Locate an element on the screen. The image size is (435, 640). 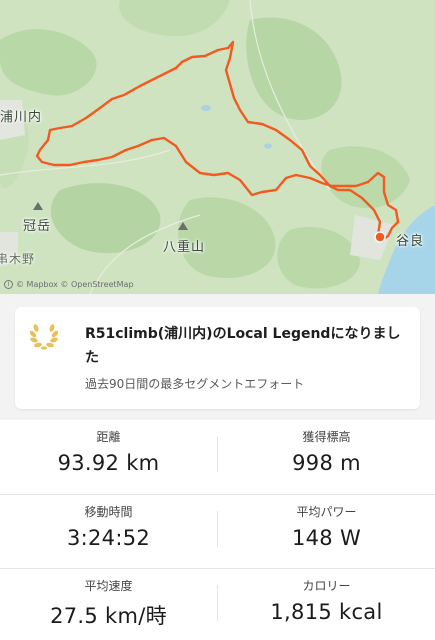
stats-row: 平均速度 27.5 km/時 カロリー 1,815 kcal is located at coordinates (217, 603).